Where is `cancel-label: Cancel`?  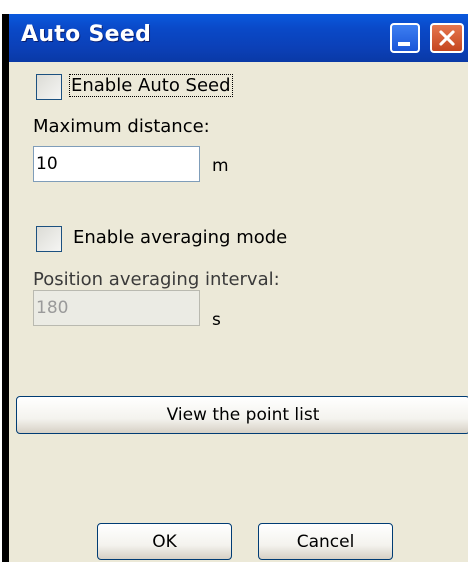 cancel-label: Cancel is located at coordinates (325, 541).